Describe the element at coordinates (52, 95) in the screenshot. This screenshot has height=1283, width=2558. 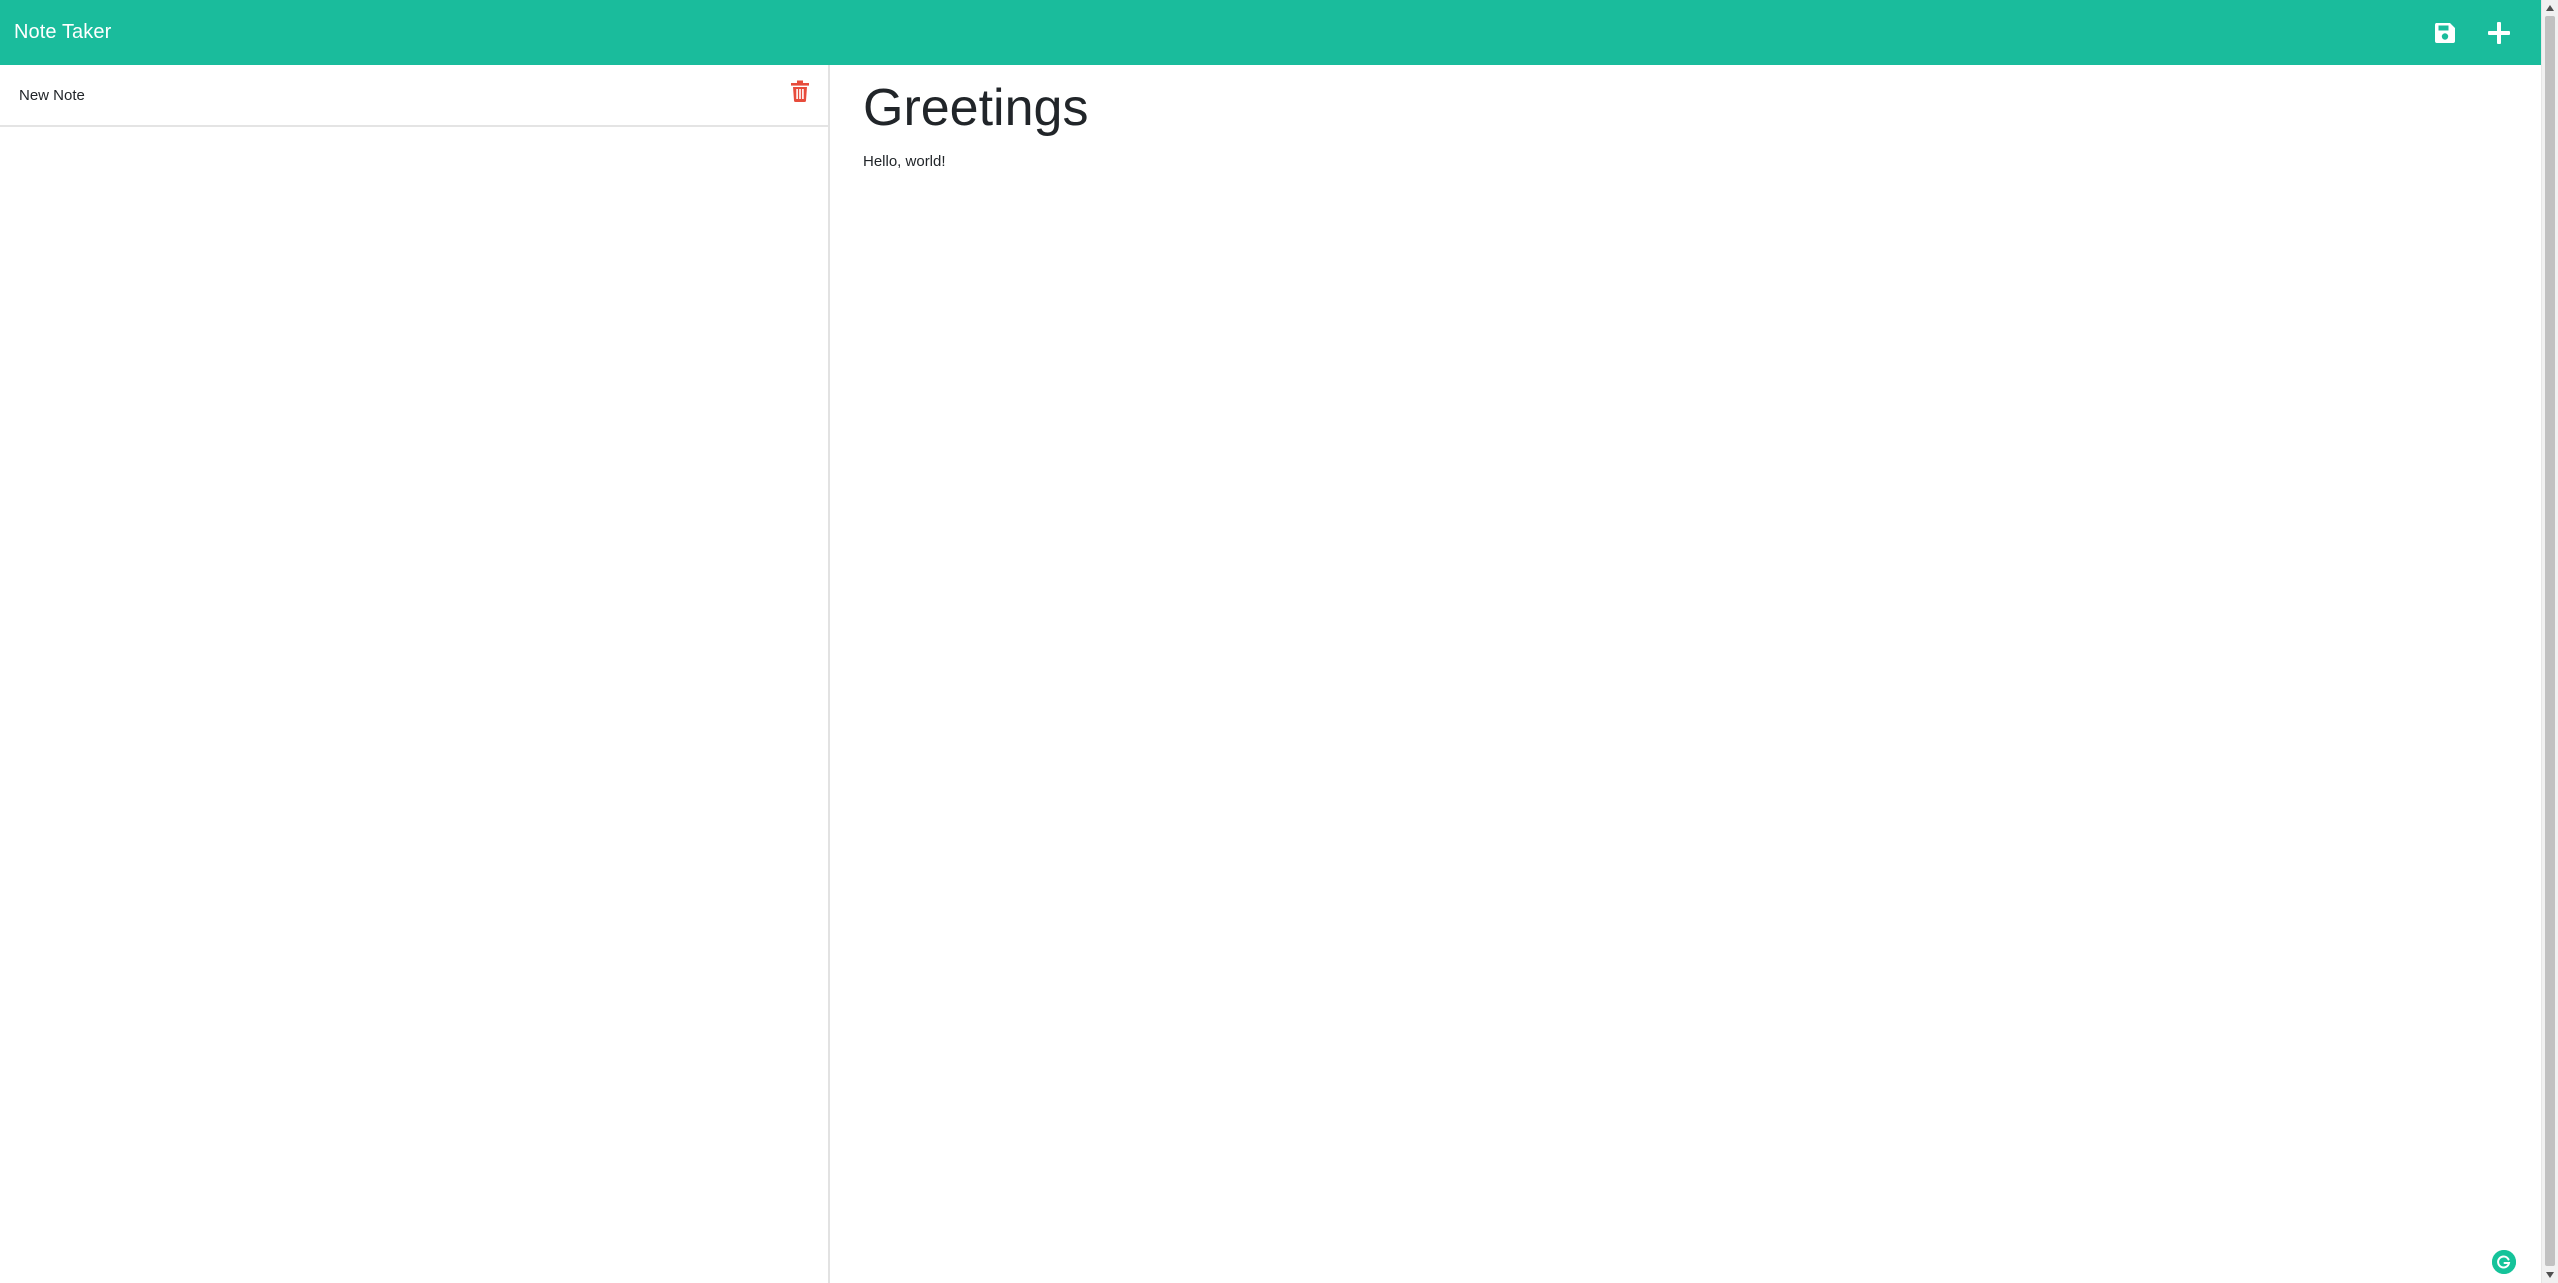
I see `note-list-title: New Note` at that location.